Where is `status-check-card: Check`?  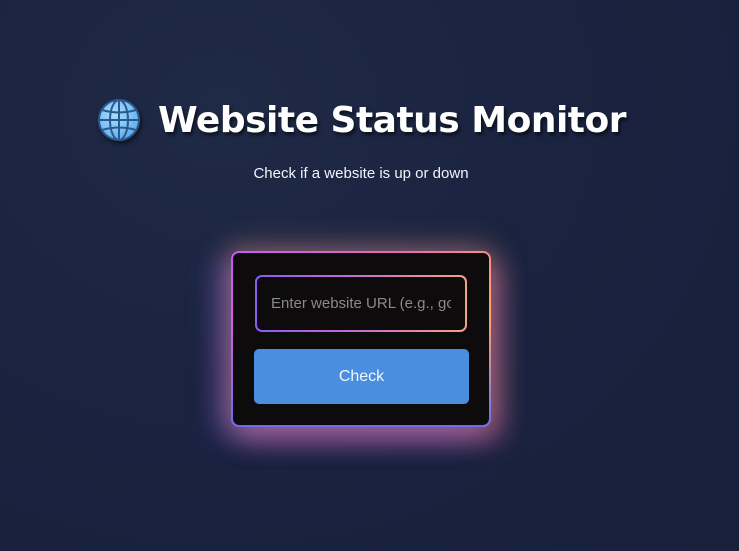 status-check-card: Check is located at coordinates (361, 339).